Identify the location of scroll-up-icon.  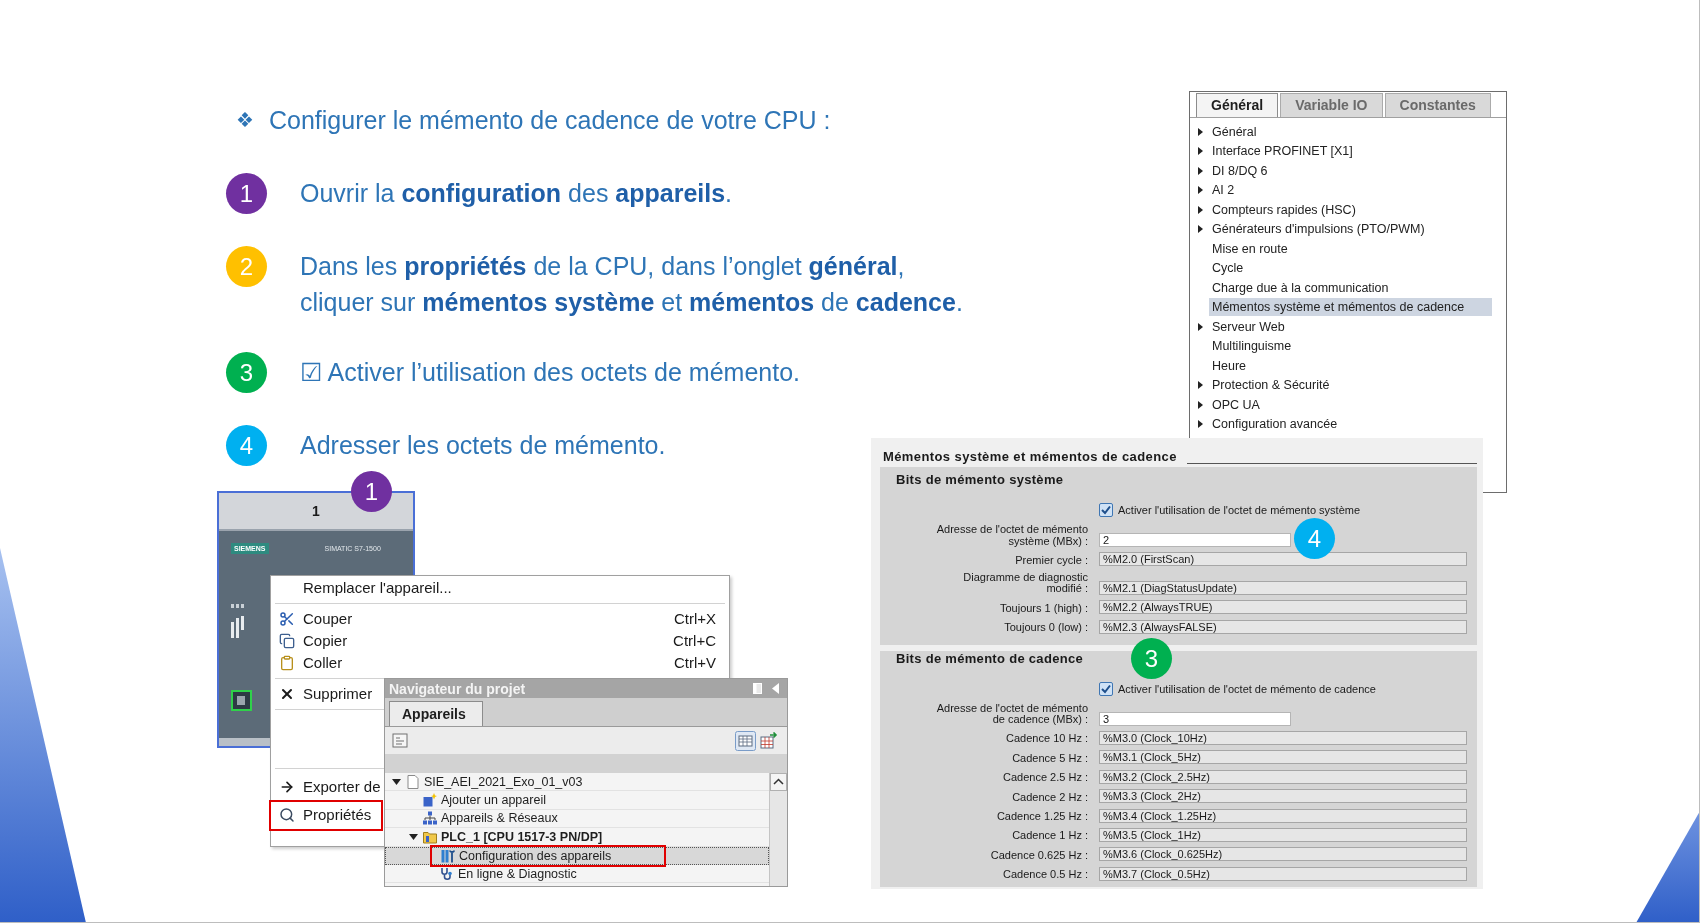
(778, 782).